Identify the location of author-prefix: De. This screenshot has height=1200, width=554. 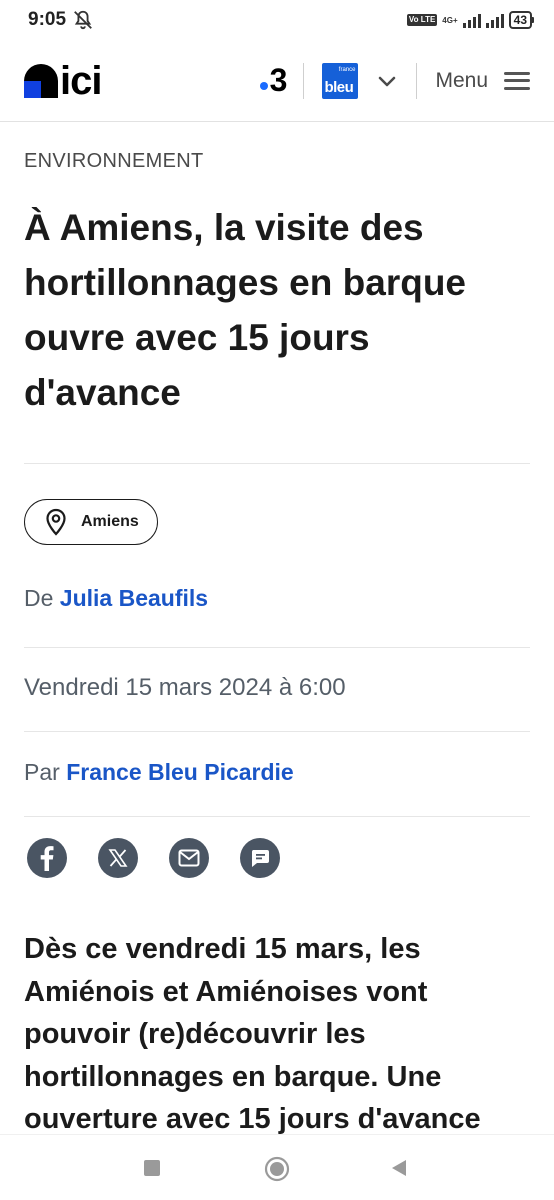
(39, 598).